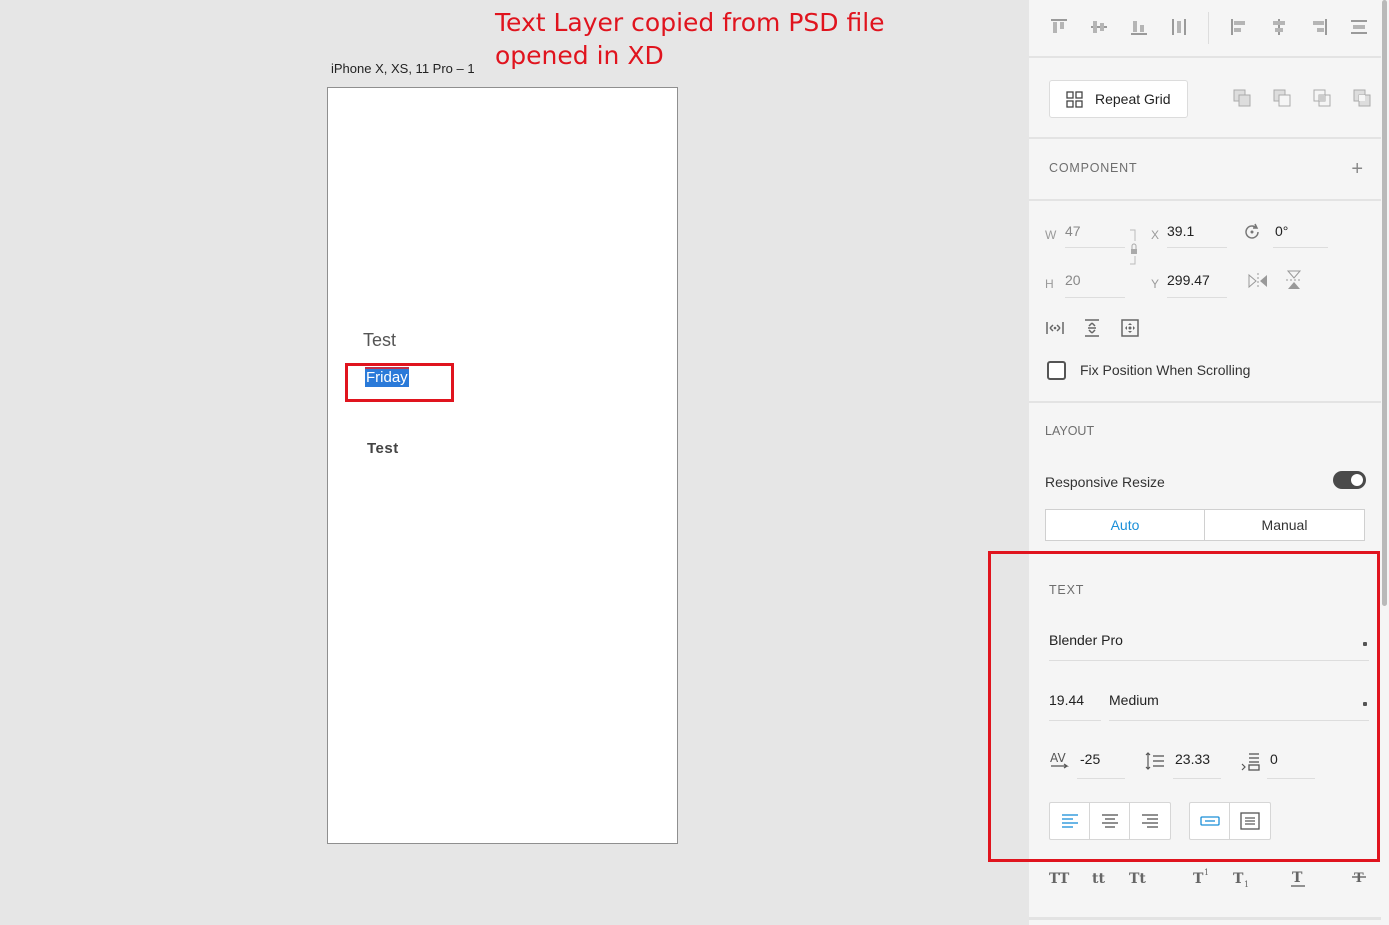 This screenshot has width=1389, height=925. What do you see at coordinates (1073, 280) in the screenshot?
I see `height-field: 20` at bounding box center [1073, 280].